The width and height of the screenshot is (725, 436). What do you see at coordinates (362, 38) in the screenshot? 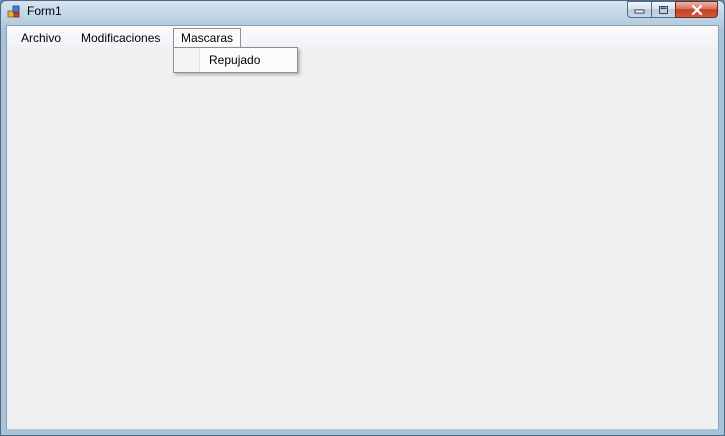
I see `menu-bar: Archivo Modificaciones Mascaras` at bounding box center [362, 38].